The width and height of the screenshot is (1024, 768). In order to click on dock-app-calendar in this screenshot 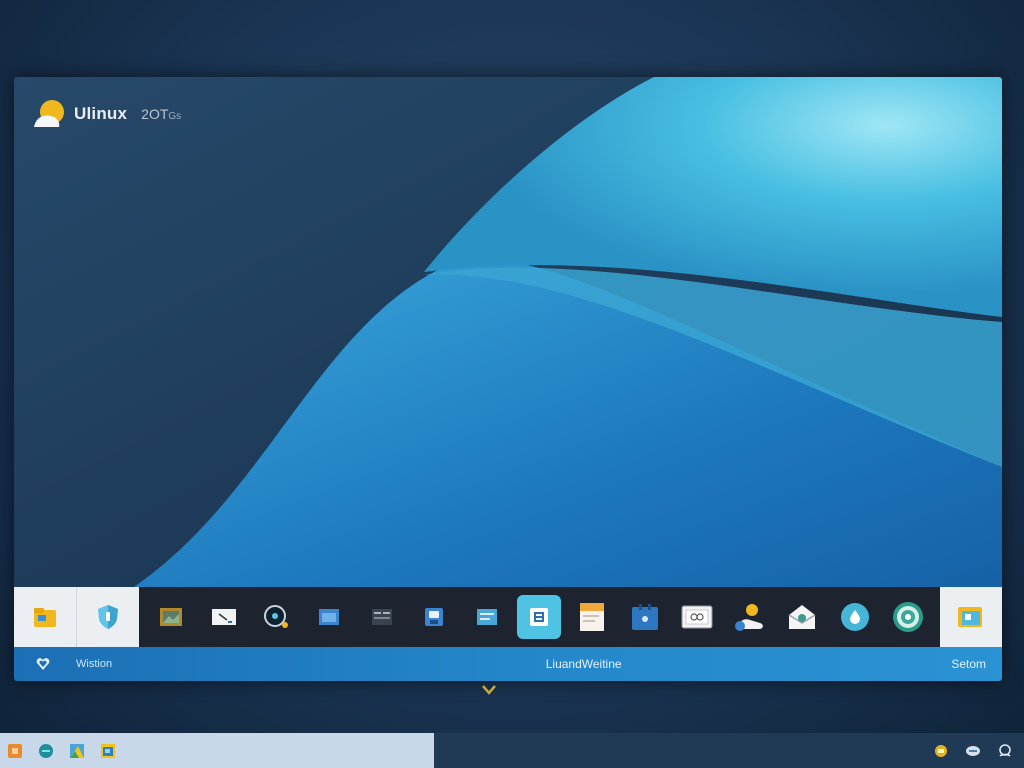, I will do `click(645, 617)`.